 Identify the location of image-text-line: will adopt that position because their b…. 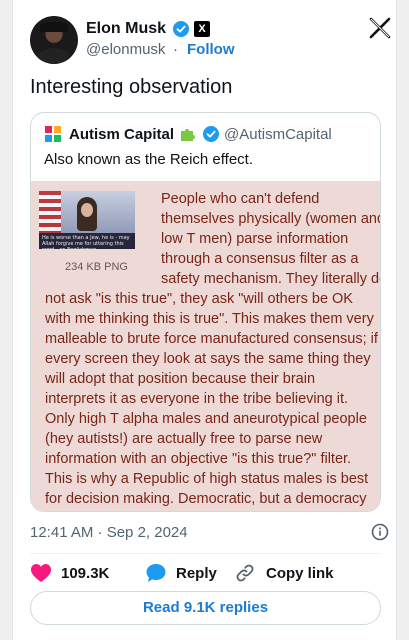
(180, 379).